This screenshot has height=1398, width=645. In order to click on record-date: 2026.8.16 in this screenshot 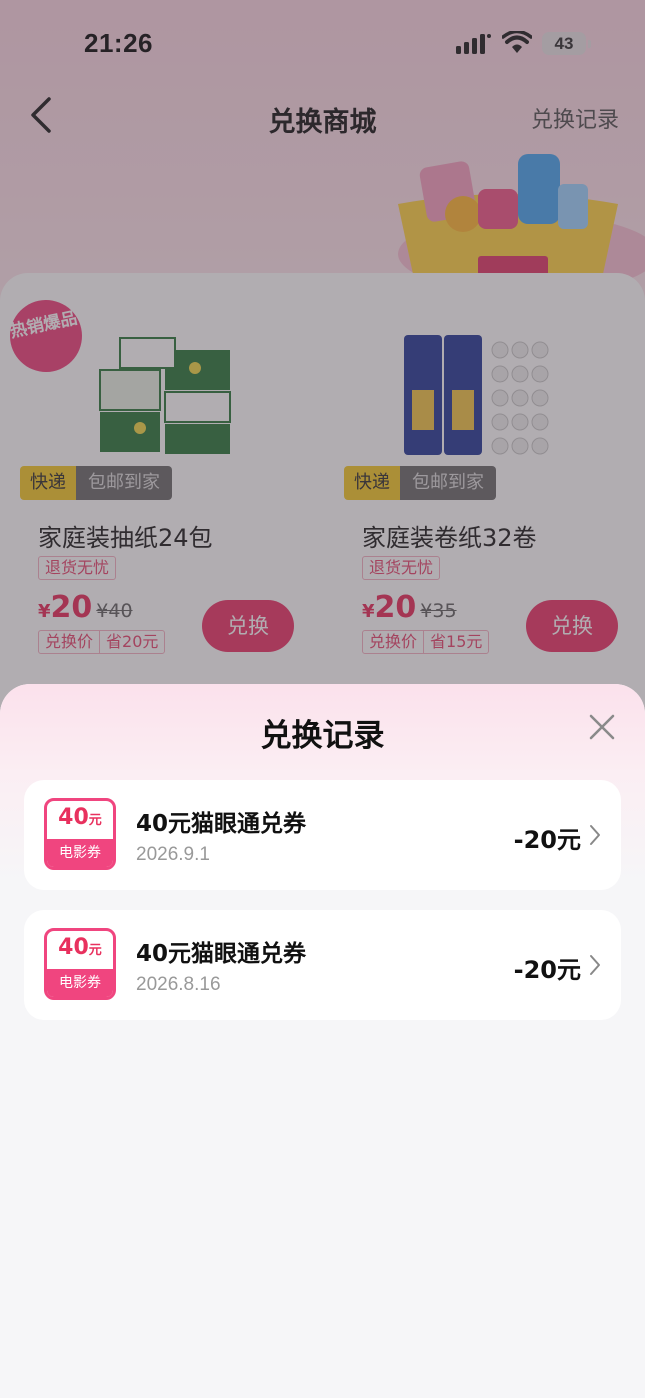, I will do `click(178, 984)`.